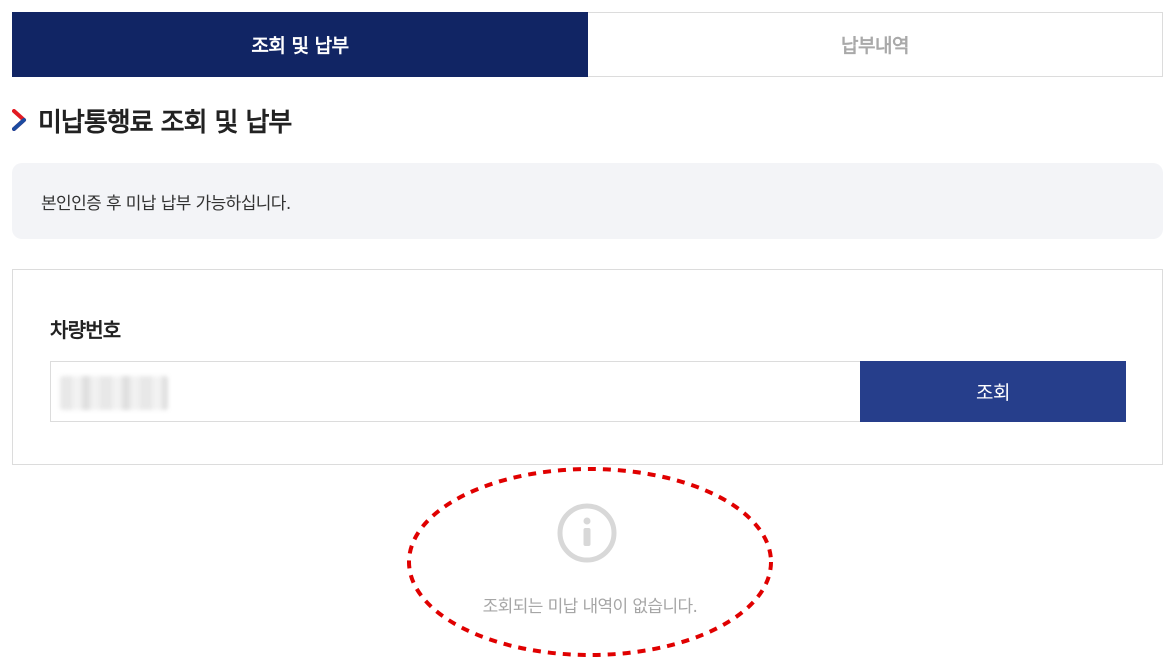 The height and width of the screenshot is (667, 1172). Describe the element at coordinates (85, 330) in the screenshot. I see `vehicle-number-label: 차량번호` at that location.